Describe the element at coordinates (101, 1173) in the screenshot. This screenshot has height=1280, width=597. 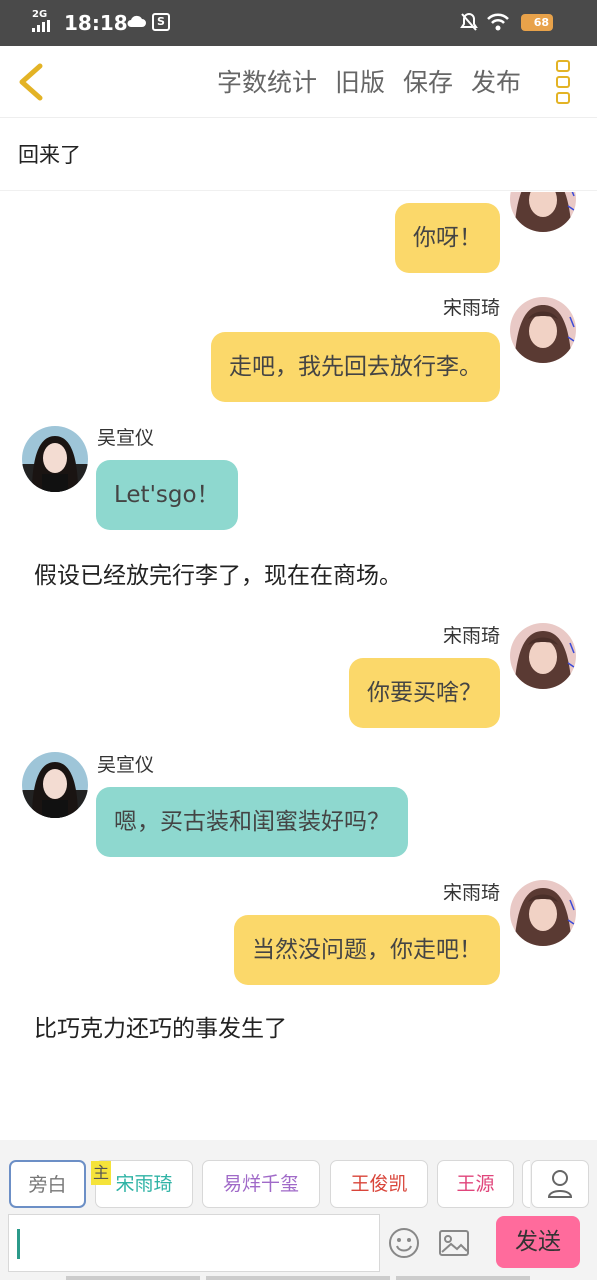
I see `main-character-tag: 主` at that location.